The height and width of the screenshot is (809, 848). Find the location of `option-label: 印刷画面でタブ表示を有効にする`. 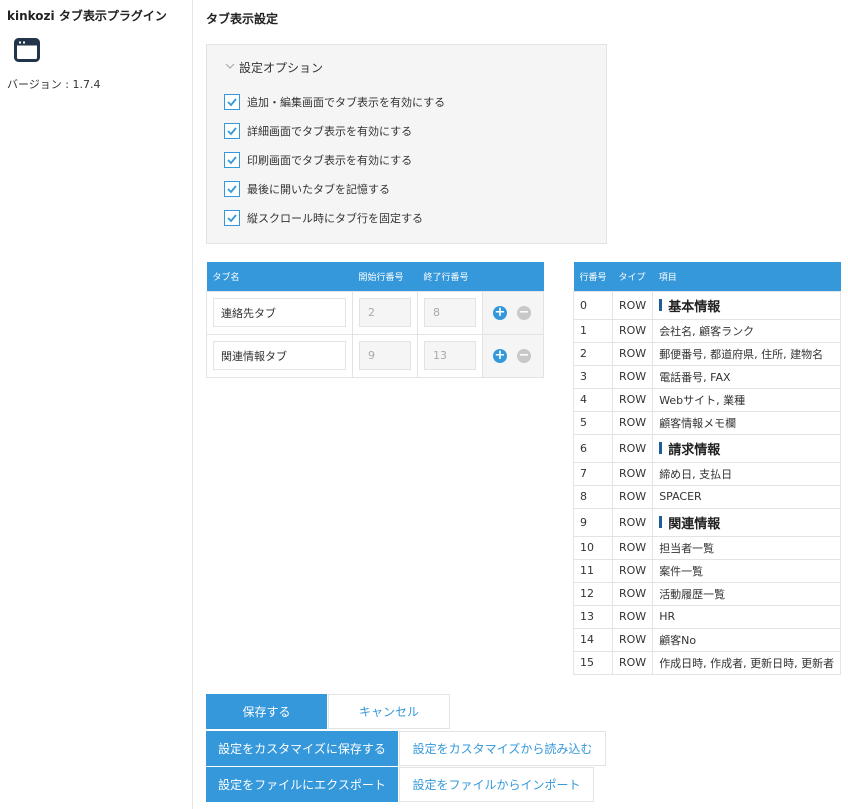

option-label: 印刷画面でタブ表示を有効にする is located at coordinates (330, 160).